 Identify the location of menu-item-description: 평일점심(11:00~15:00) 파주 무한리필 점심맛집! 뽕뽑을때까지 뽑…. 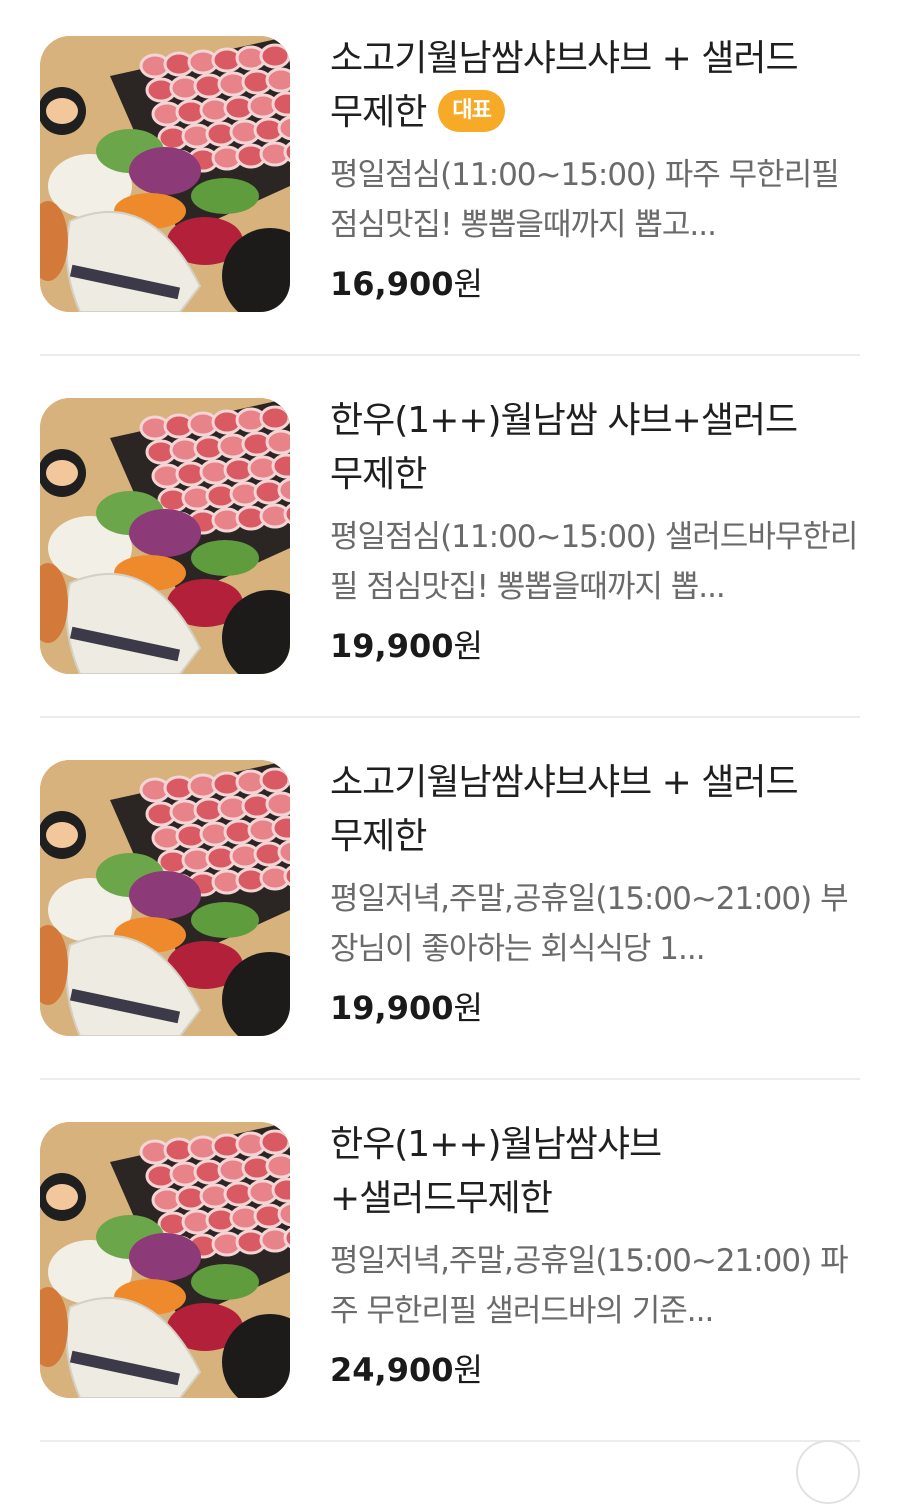
(585, 200).